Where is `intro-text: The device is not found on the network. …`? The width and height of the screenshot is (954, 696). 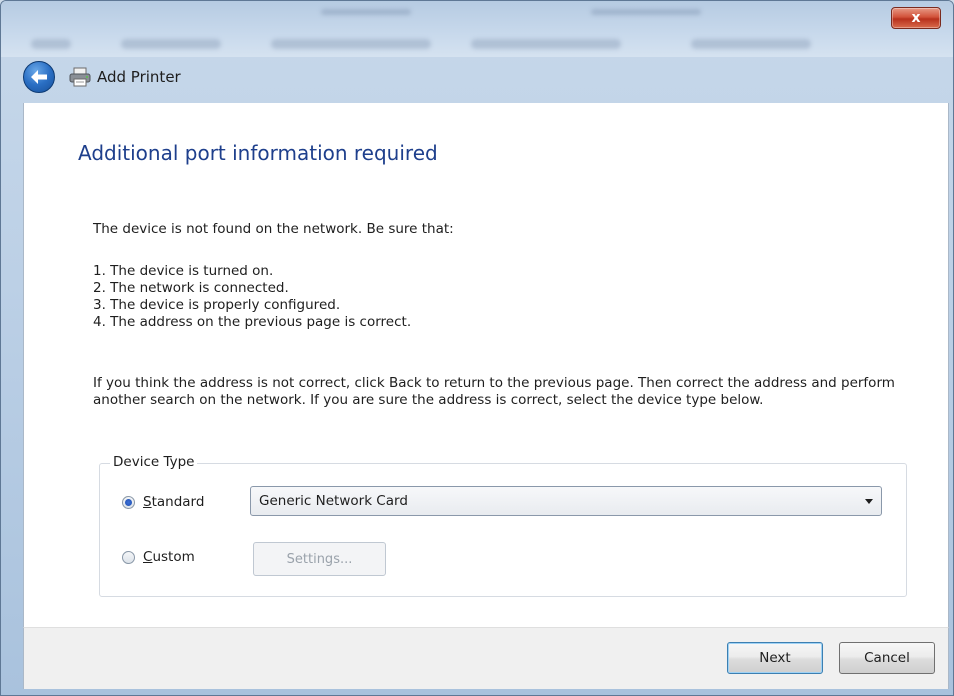
intro-text: The device is not found on the network. … is located at coordinates (273, 229).